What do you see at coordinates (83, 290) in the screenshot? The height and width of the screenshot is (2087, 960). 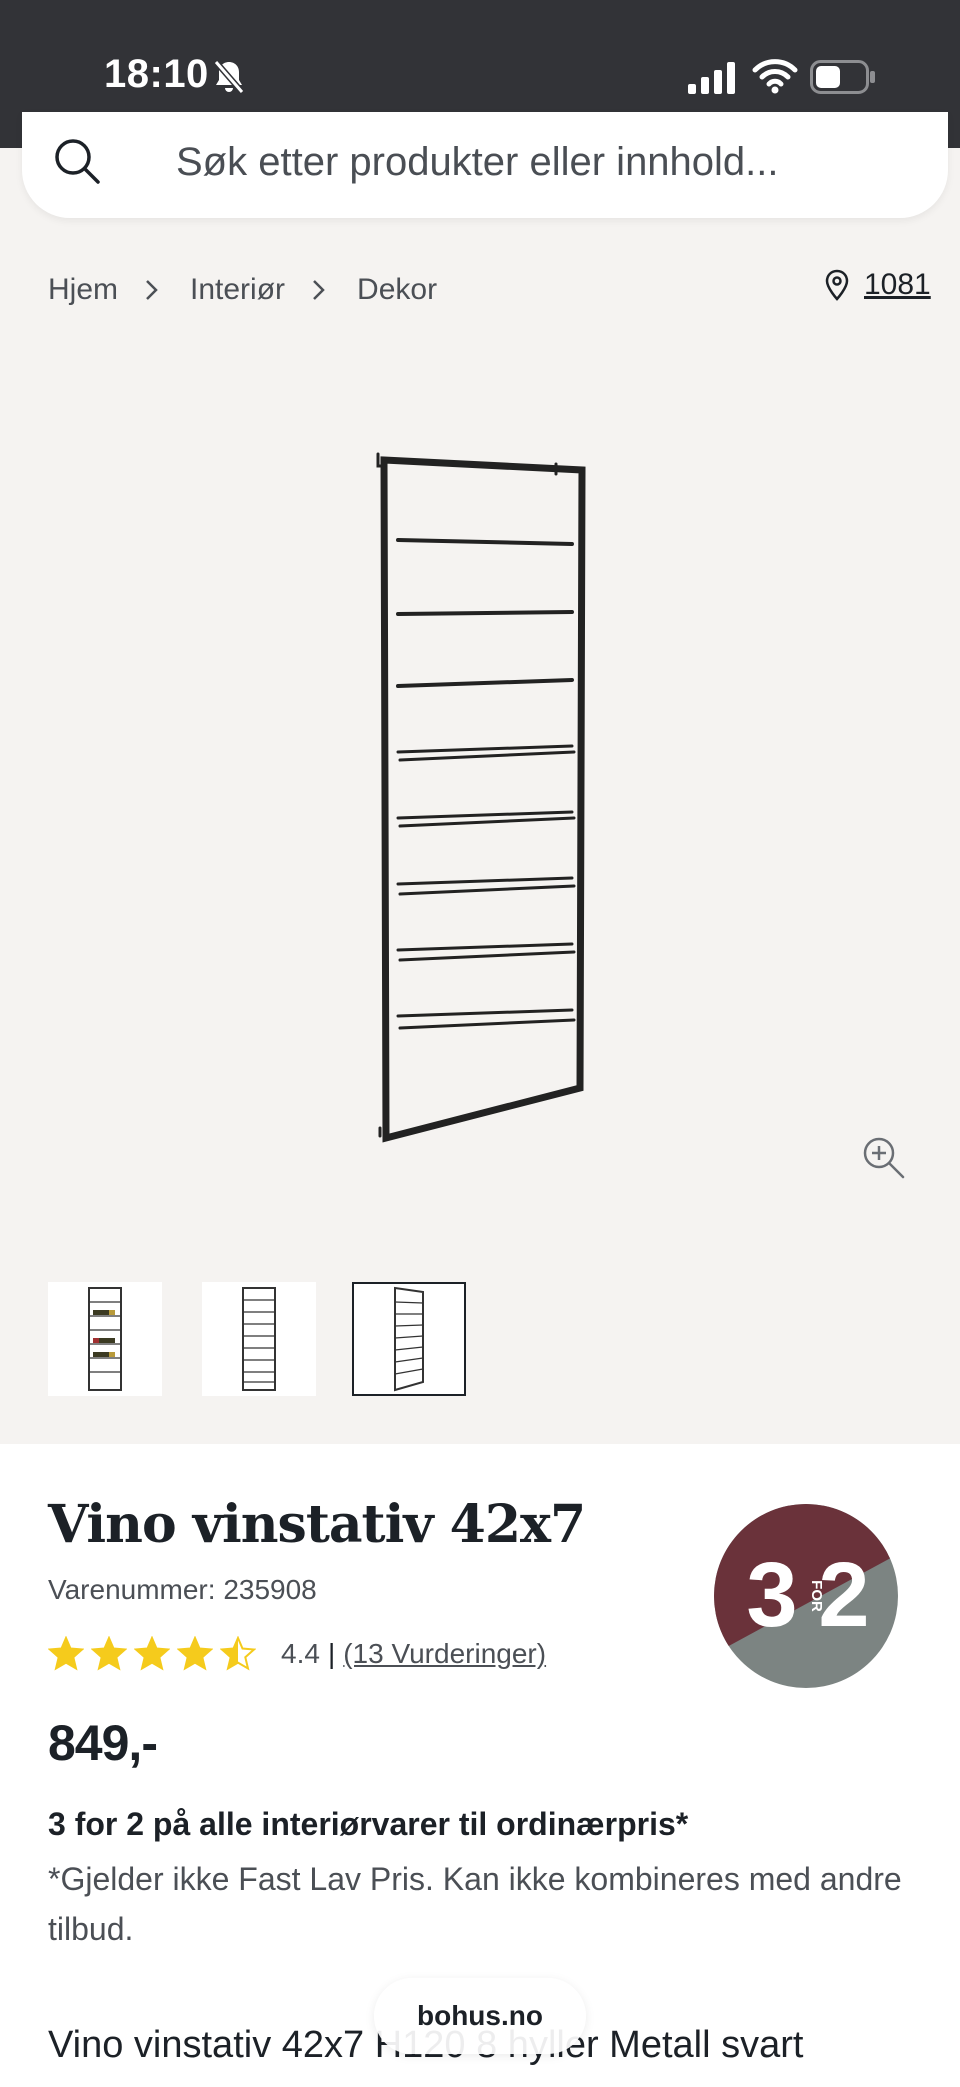 I see `breadcrumb-item-hjem: Hjem` at bounding box center [83, 290].